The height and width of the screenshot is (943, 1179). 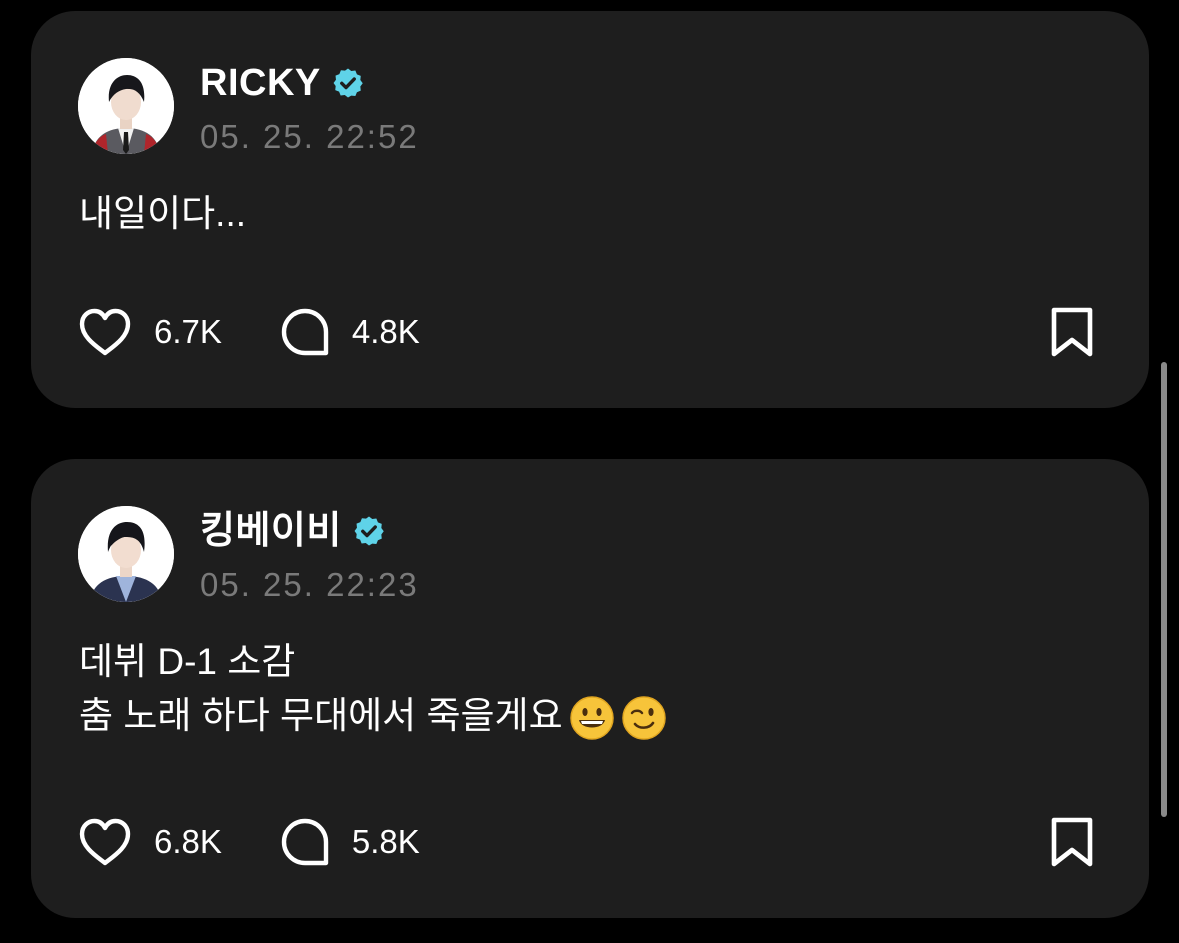 I want to click on comment-button: 4.8K, so click(x=350, y=332).